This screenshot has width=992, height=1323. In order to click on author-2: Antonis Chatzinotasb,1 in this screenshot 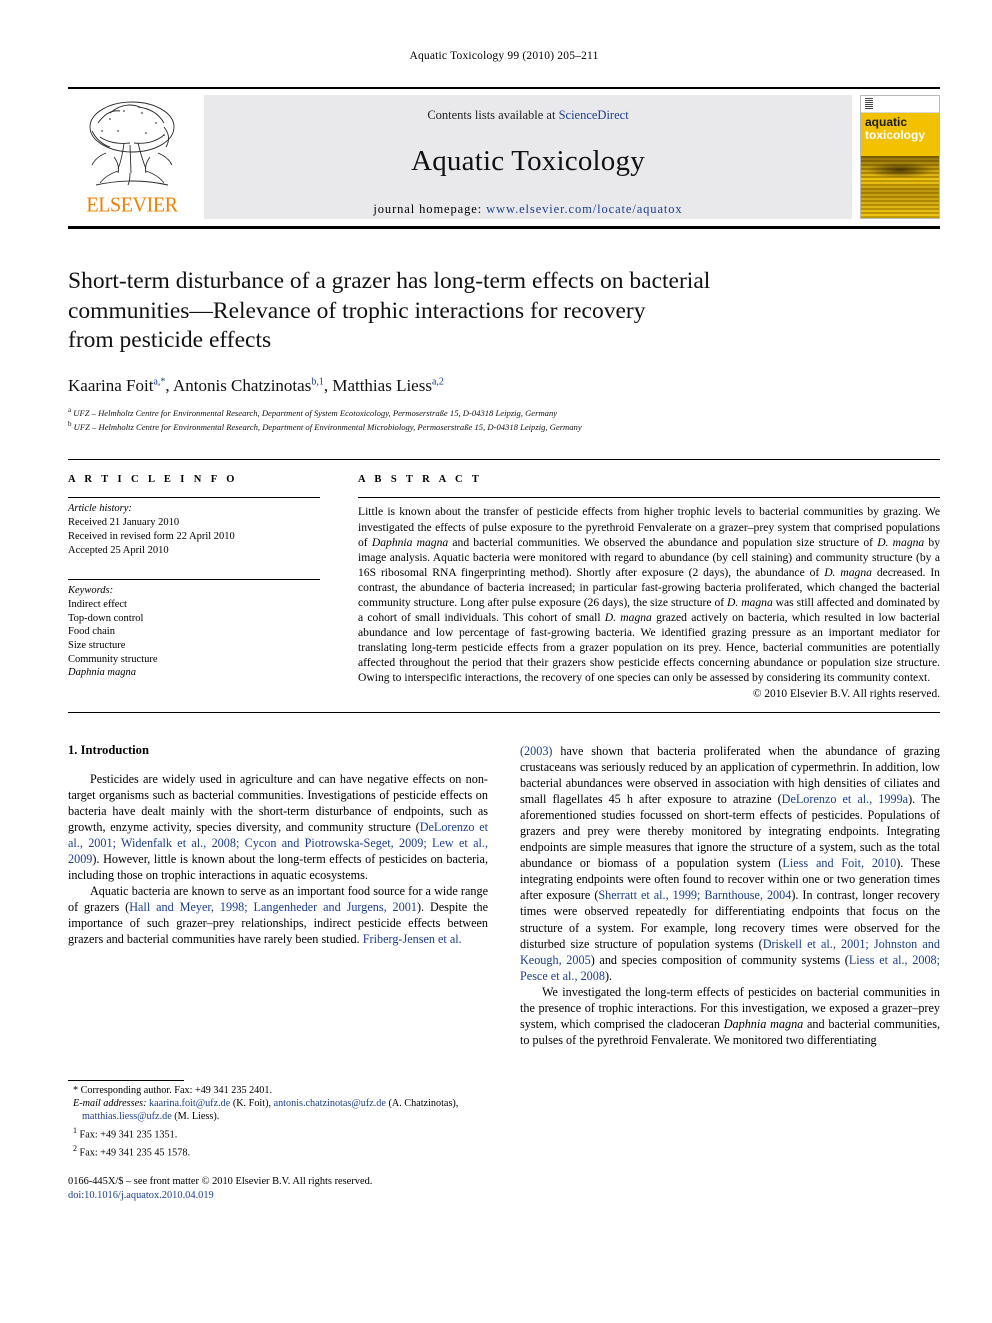, I will do `click(248, 385)`.